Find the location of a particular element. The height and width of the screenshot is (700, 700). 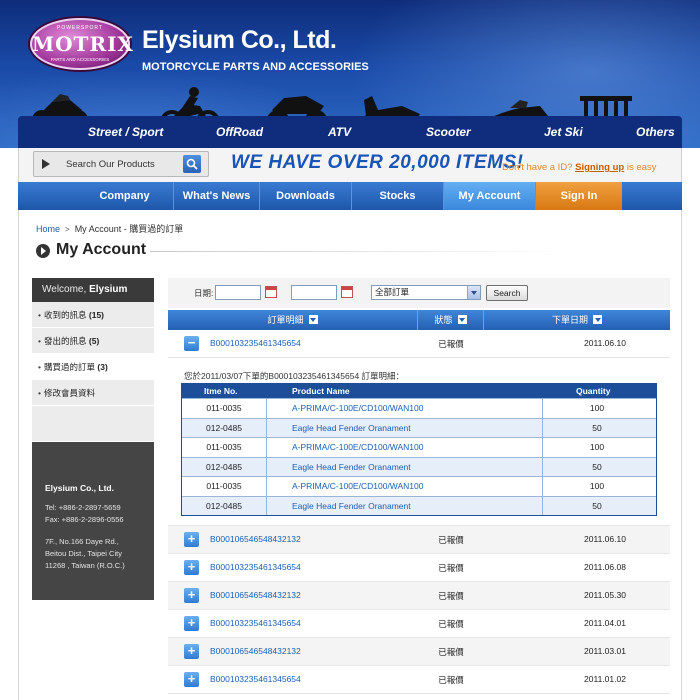

date-from-input is located at coordinates (238, 292).